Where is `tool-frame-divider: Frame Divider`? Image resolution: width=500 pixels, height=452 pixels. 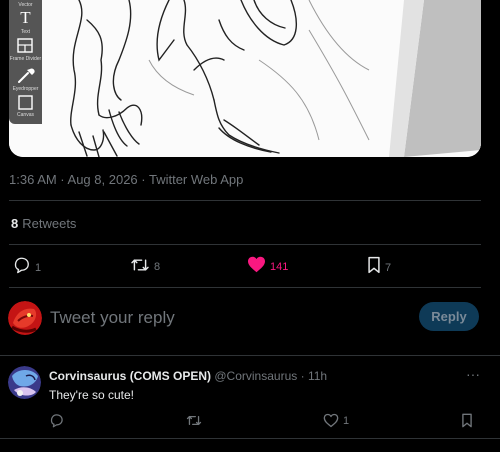
tool-frame-divider: Frame Divider is located at coordinates (25, 50).